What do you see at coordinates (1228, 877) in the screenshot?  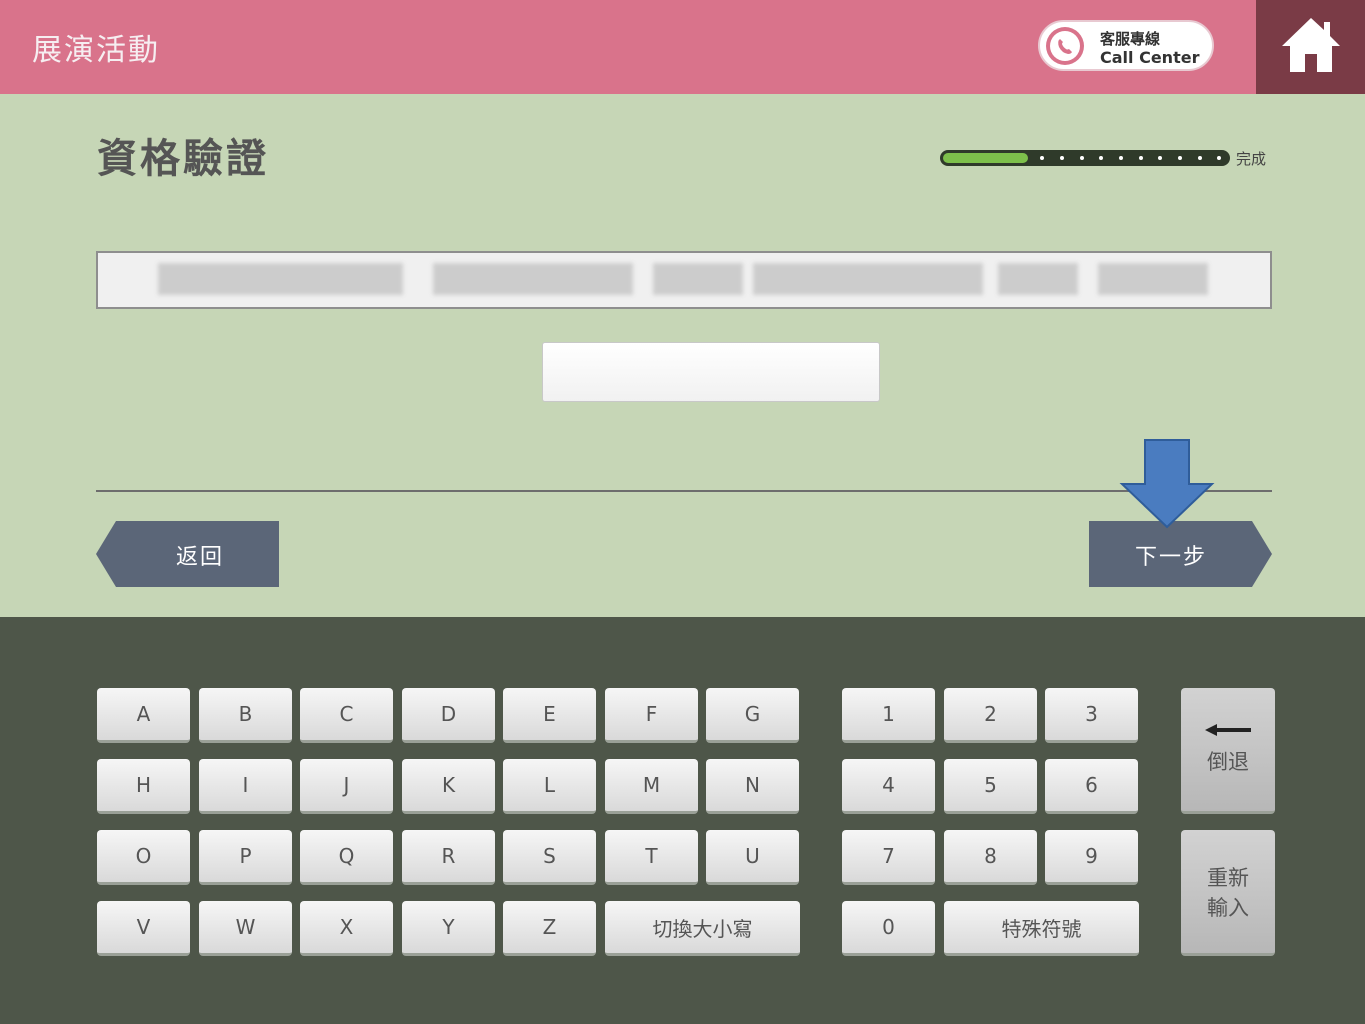 I see `reset-label-line1: 重新` at bounding box center [1228, 877].